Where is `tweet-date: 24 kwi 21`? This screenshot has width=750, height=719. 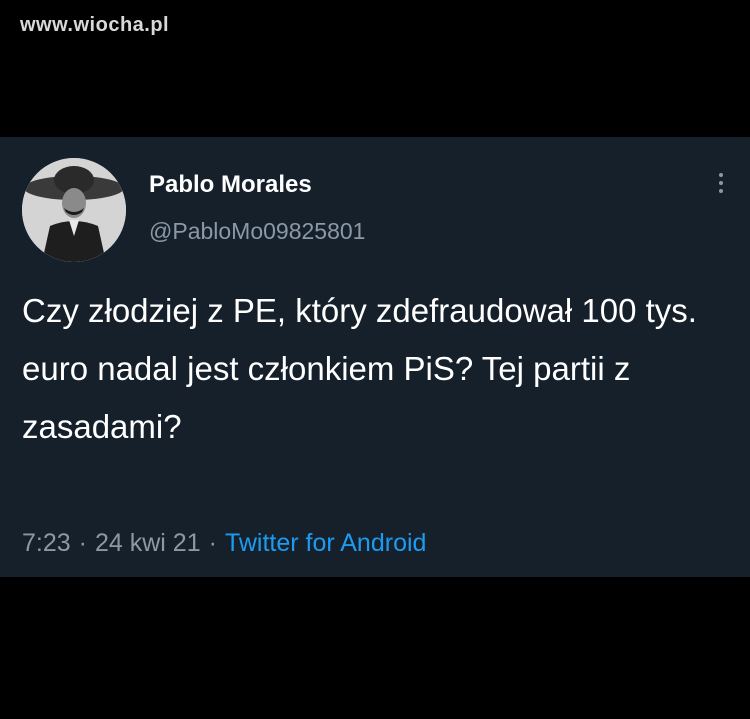
tweet-date: 24 kwi 21 is located at coordinates (148, 543).